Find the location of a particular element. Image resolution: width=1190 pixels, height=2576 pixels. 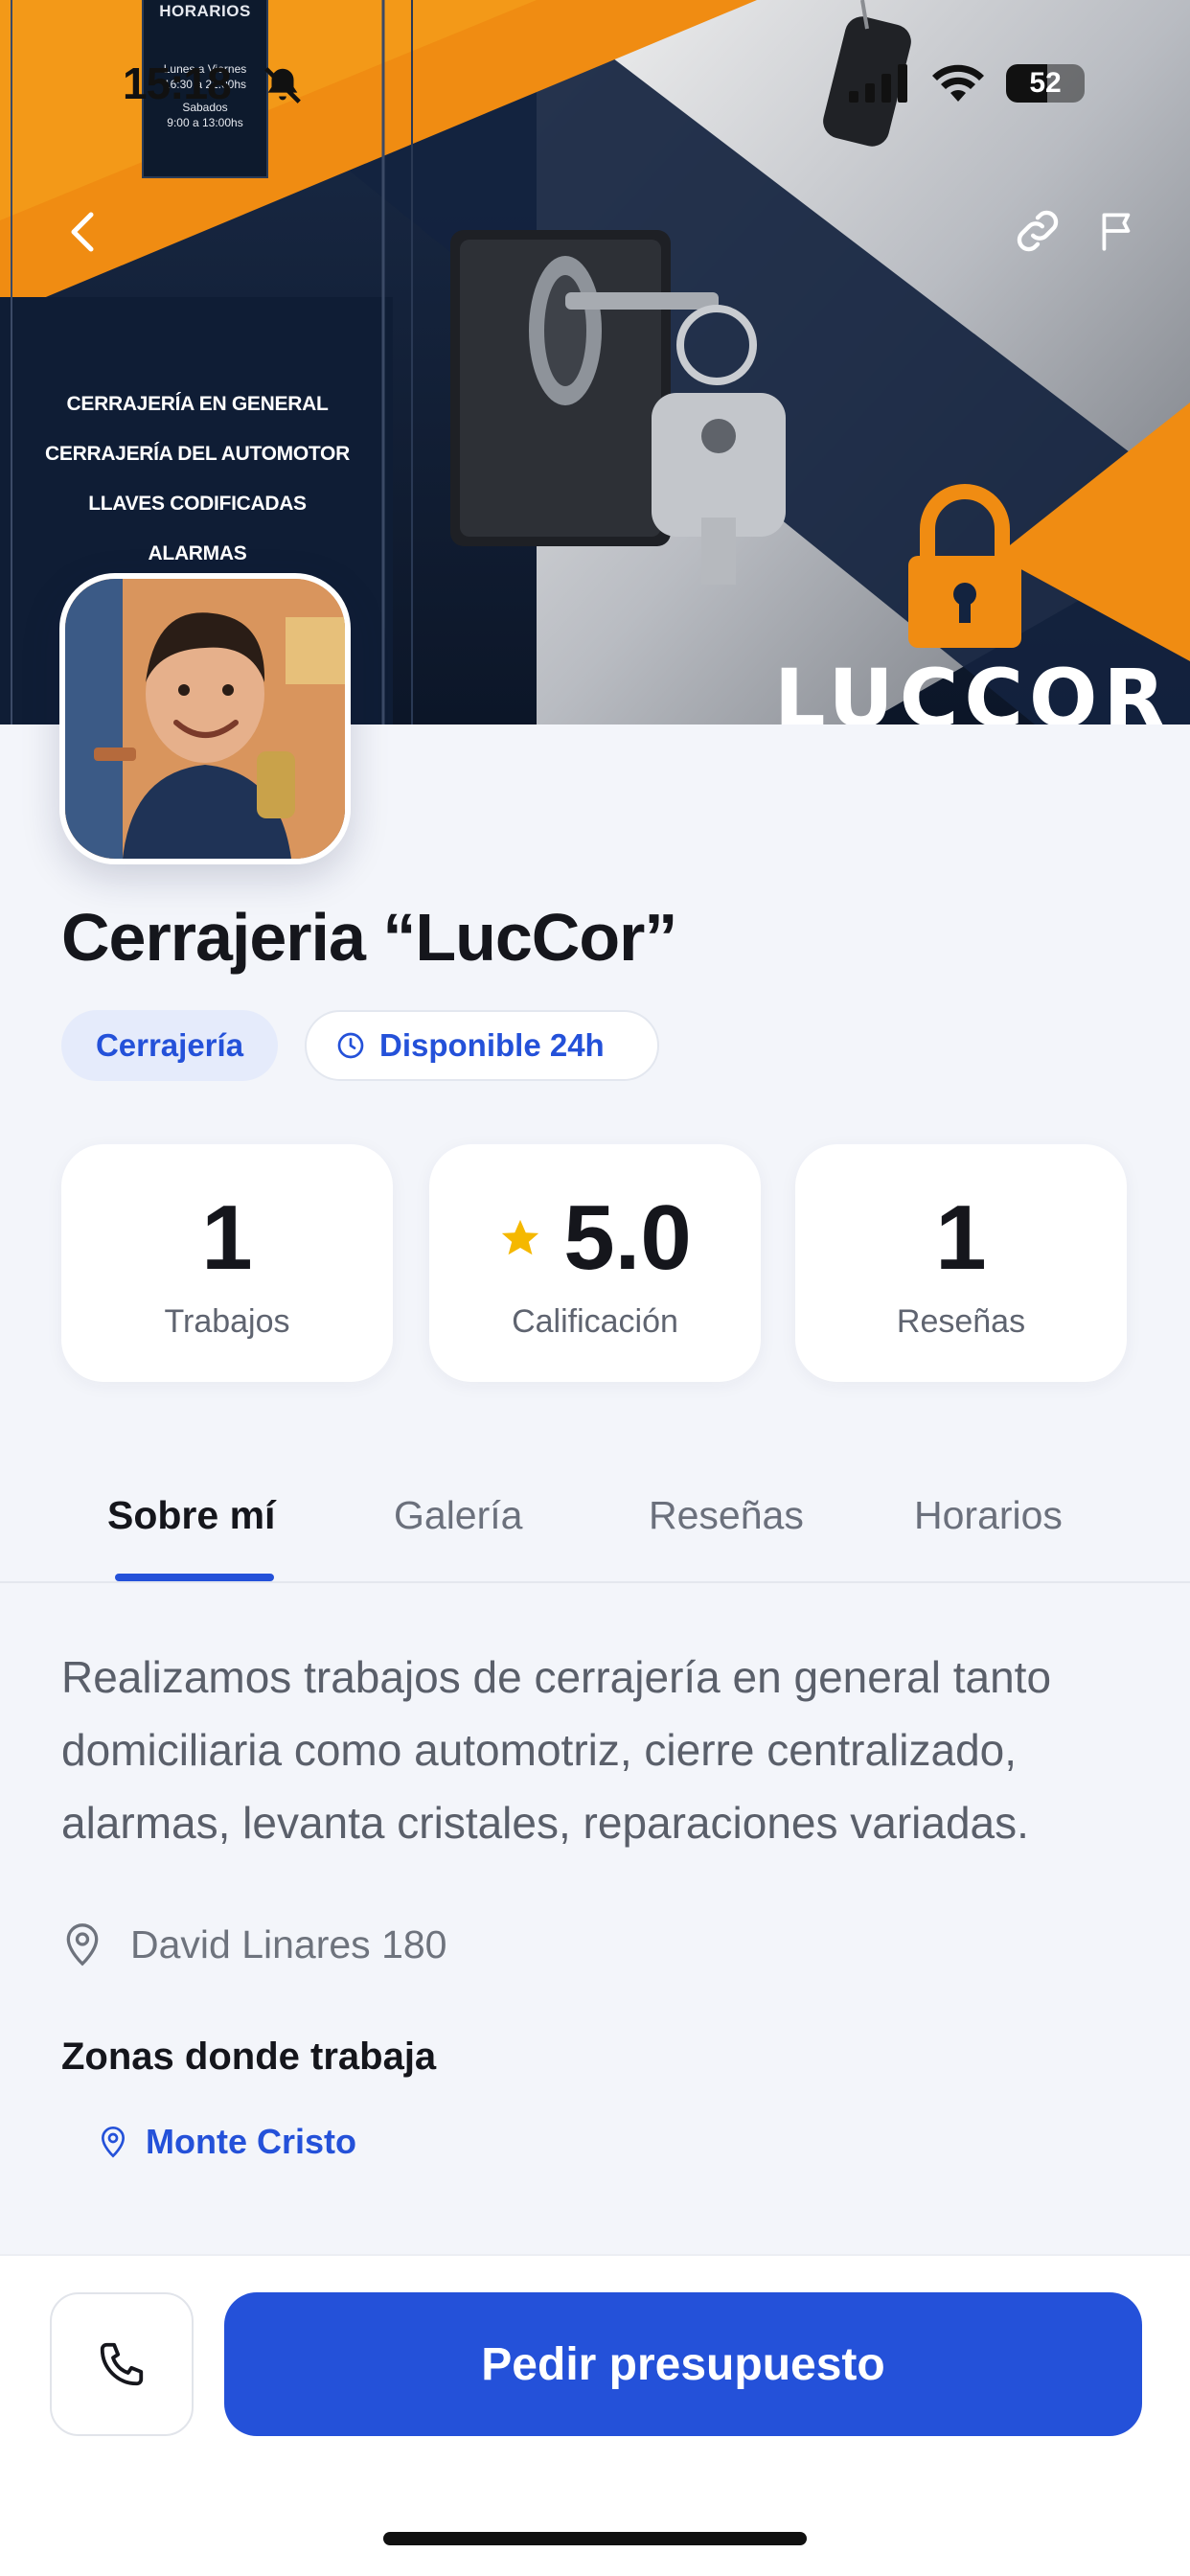

zone-chip: Monte Cristo is located at coordinates (227, 2142).